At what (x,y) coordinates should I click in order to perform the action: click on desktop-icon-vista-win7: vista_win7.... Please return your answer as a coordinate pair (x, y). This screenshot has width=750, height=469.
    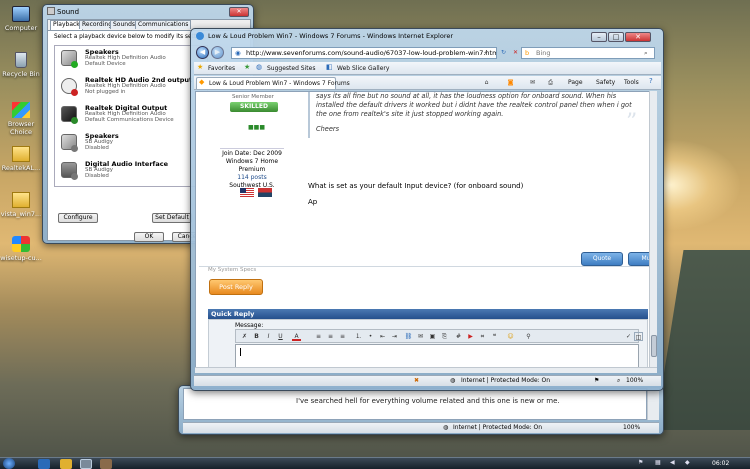
    Looking at the image, I should click on (21, 205).